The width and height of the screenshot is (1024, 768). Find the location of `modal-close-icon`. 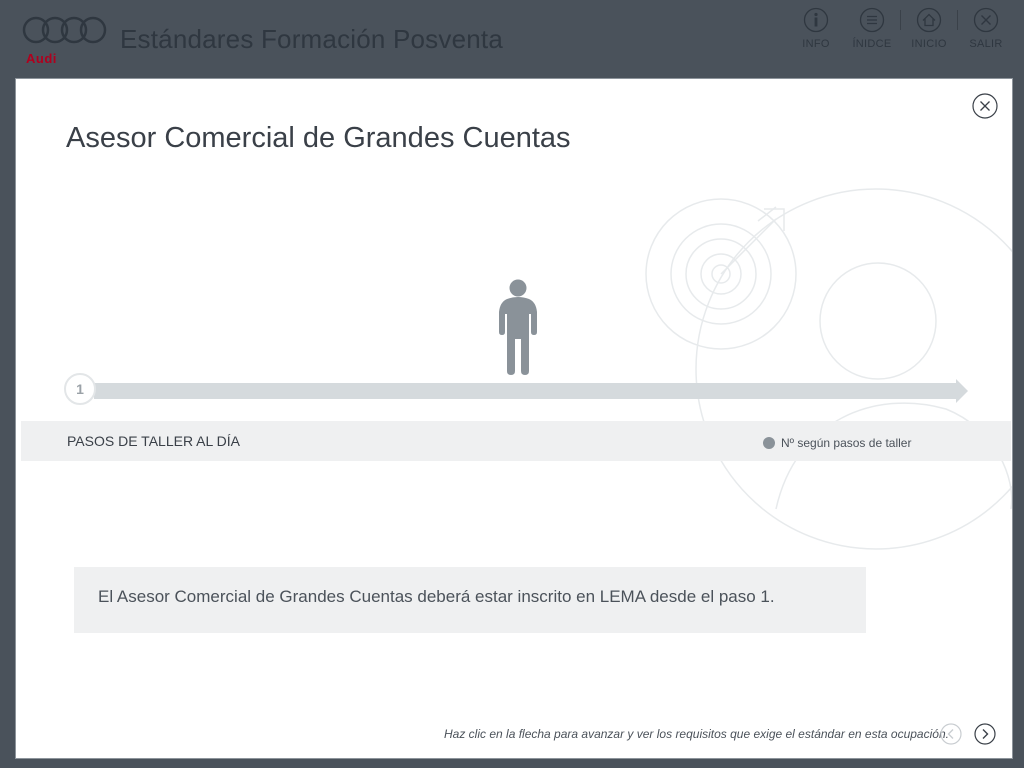

modal-close-icon is located at coordinates (985, 106).